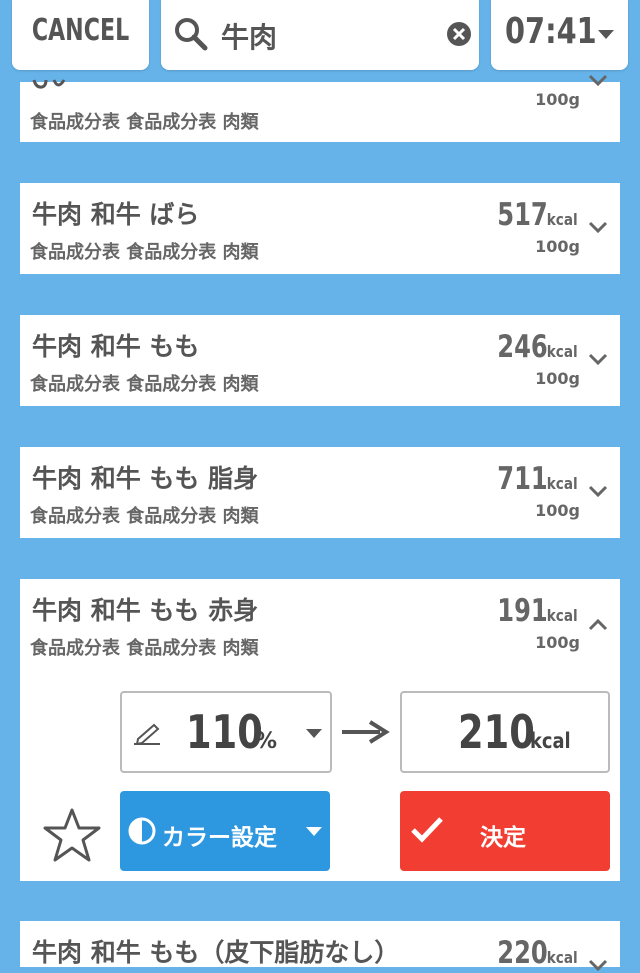  I want to click on food-kcal: 191kcal, so click(531, 611).